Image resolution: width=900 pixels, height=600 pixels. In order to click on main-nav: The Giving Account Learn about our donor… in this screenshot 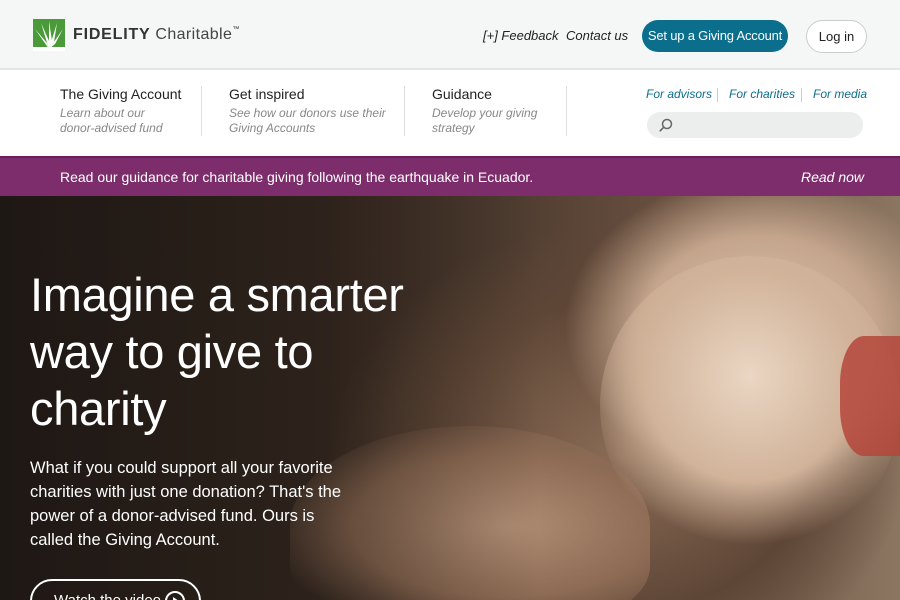, I will do `click(450, 113)`.